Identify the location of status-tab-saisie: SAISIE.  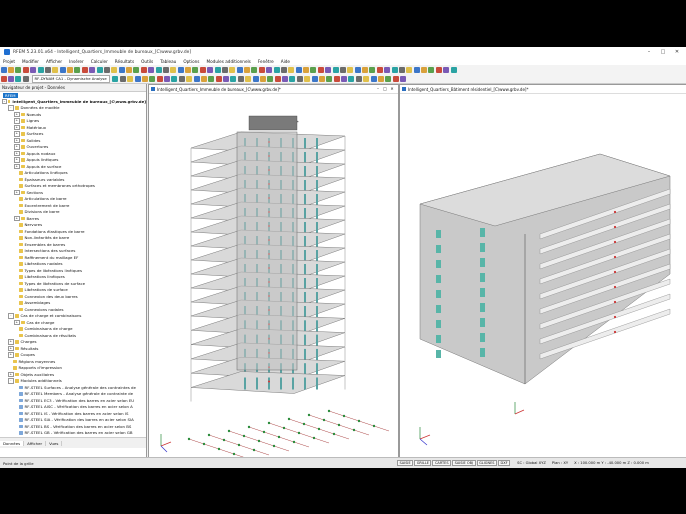
(405, 463).